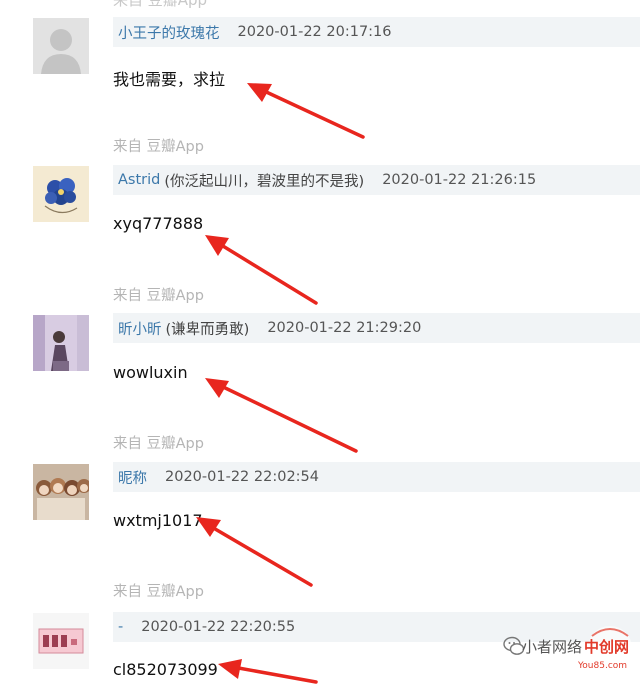  Describe the element at coordinates (607, 647) in the screenshot. I see `watermark-brand: 中创网` at that location.